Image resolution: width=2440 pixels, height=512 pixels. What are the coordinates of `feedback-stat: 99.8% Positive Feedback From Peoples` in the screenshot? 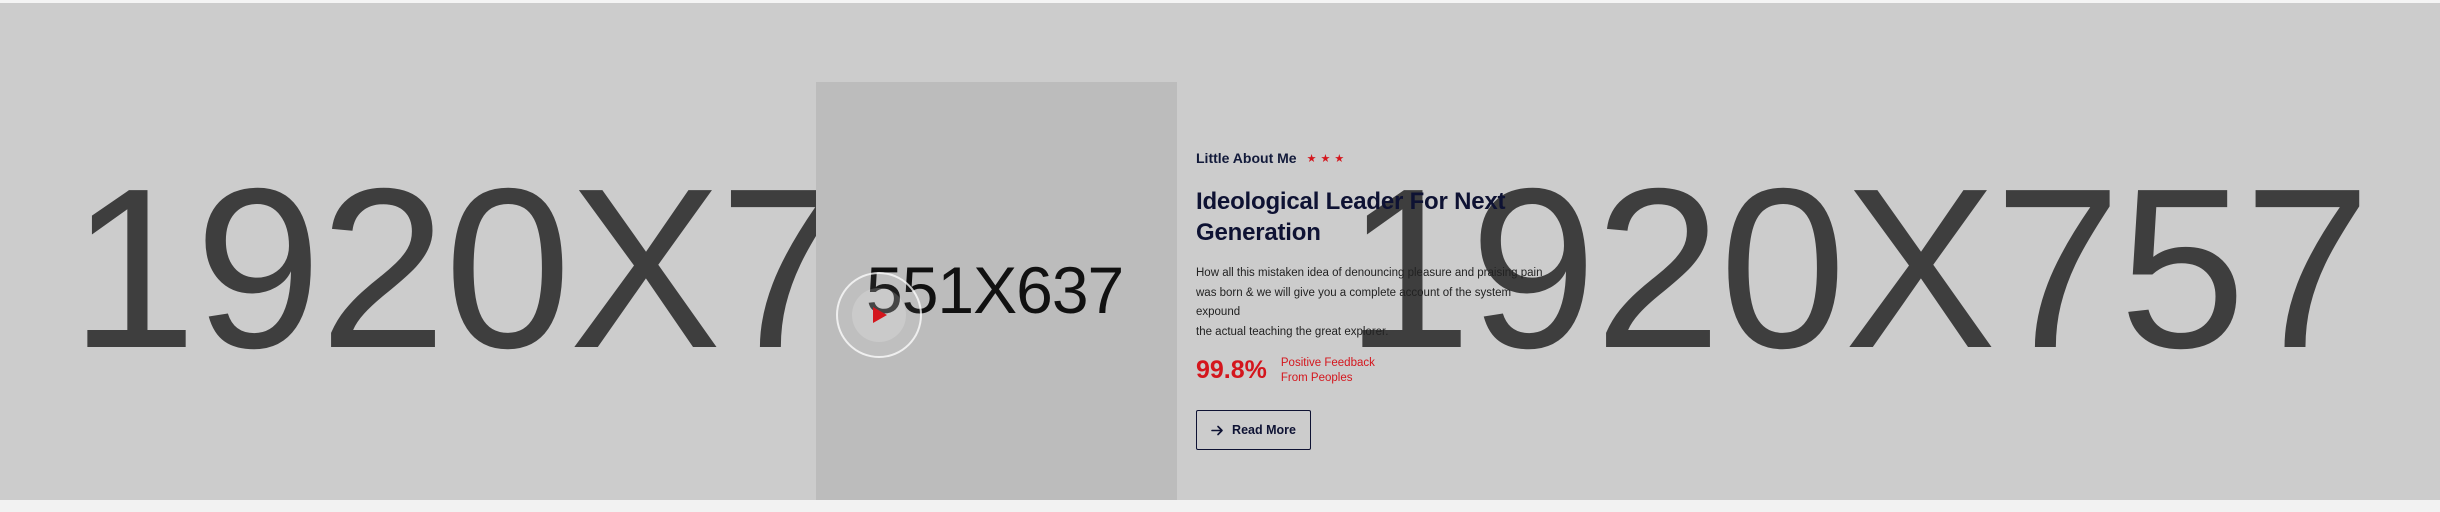 It's located at (1376, 371).